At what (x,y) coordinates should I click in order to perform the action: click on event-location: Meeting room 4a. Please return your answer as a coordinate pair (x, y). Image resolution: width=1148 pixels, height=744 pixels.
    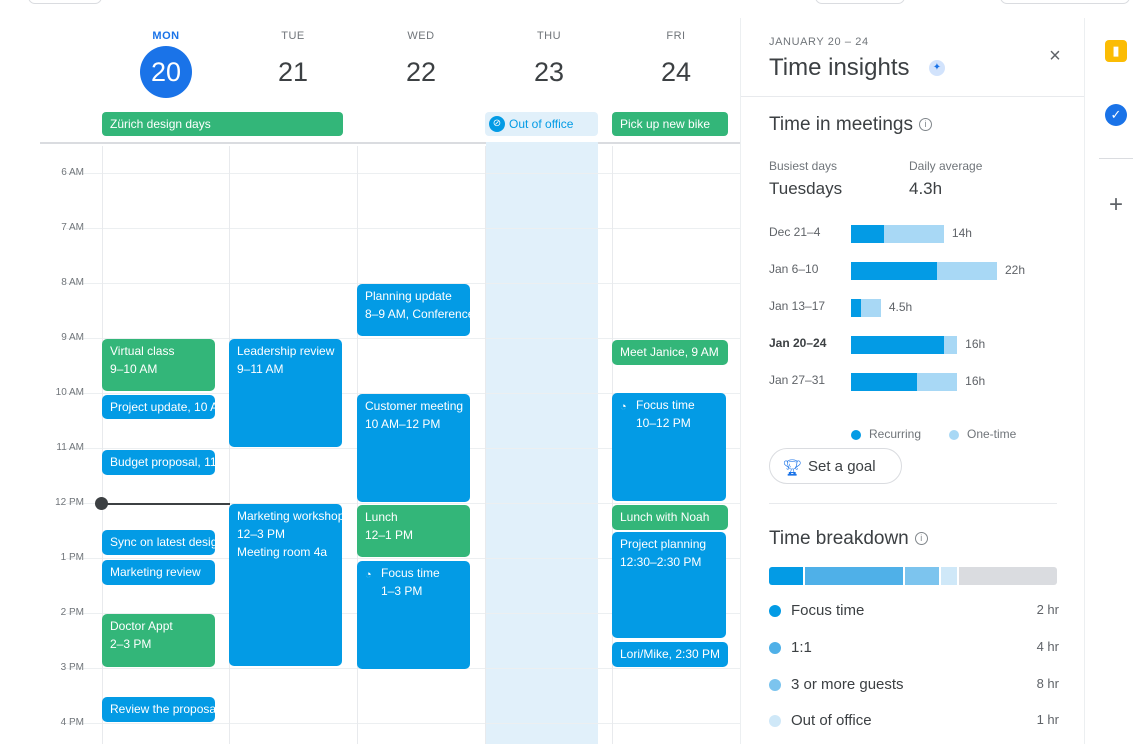
    Looking at the image, I should click on (282, 552).